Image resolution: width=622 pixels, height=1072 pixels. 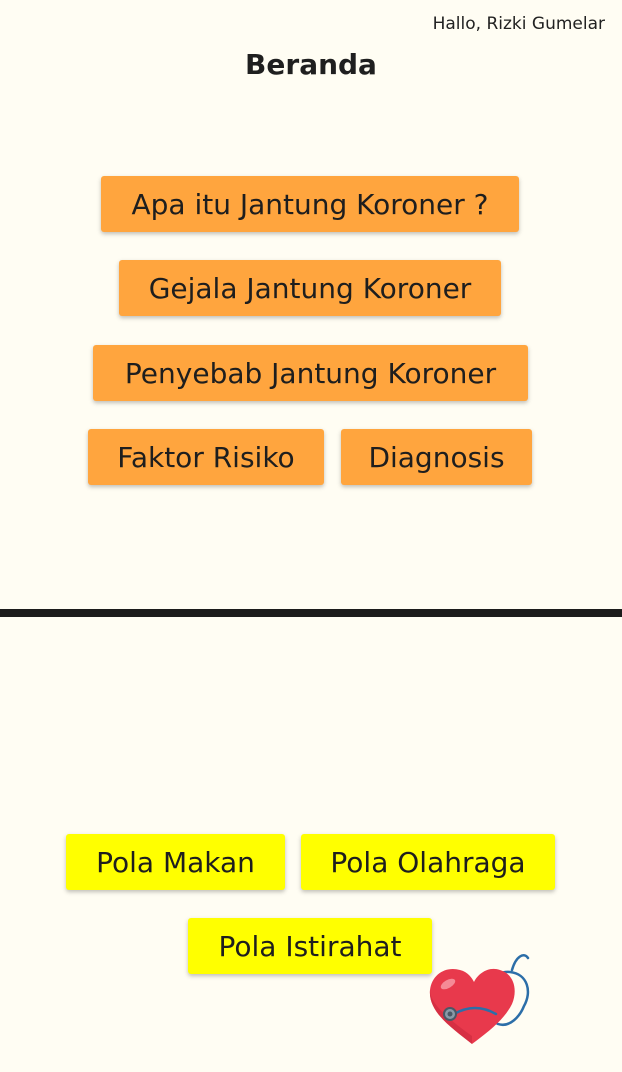 What do you see at coordinates (518, 24) in the screenshot?
I see `user-greeting: Hallo, Rizki Gumelar` at bounding box center [518, 24].